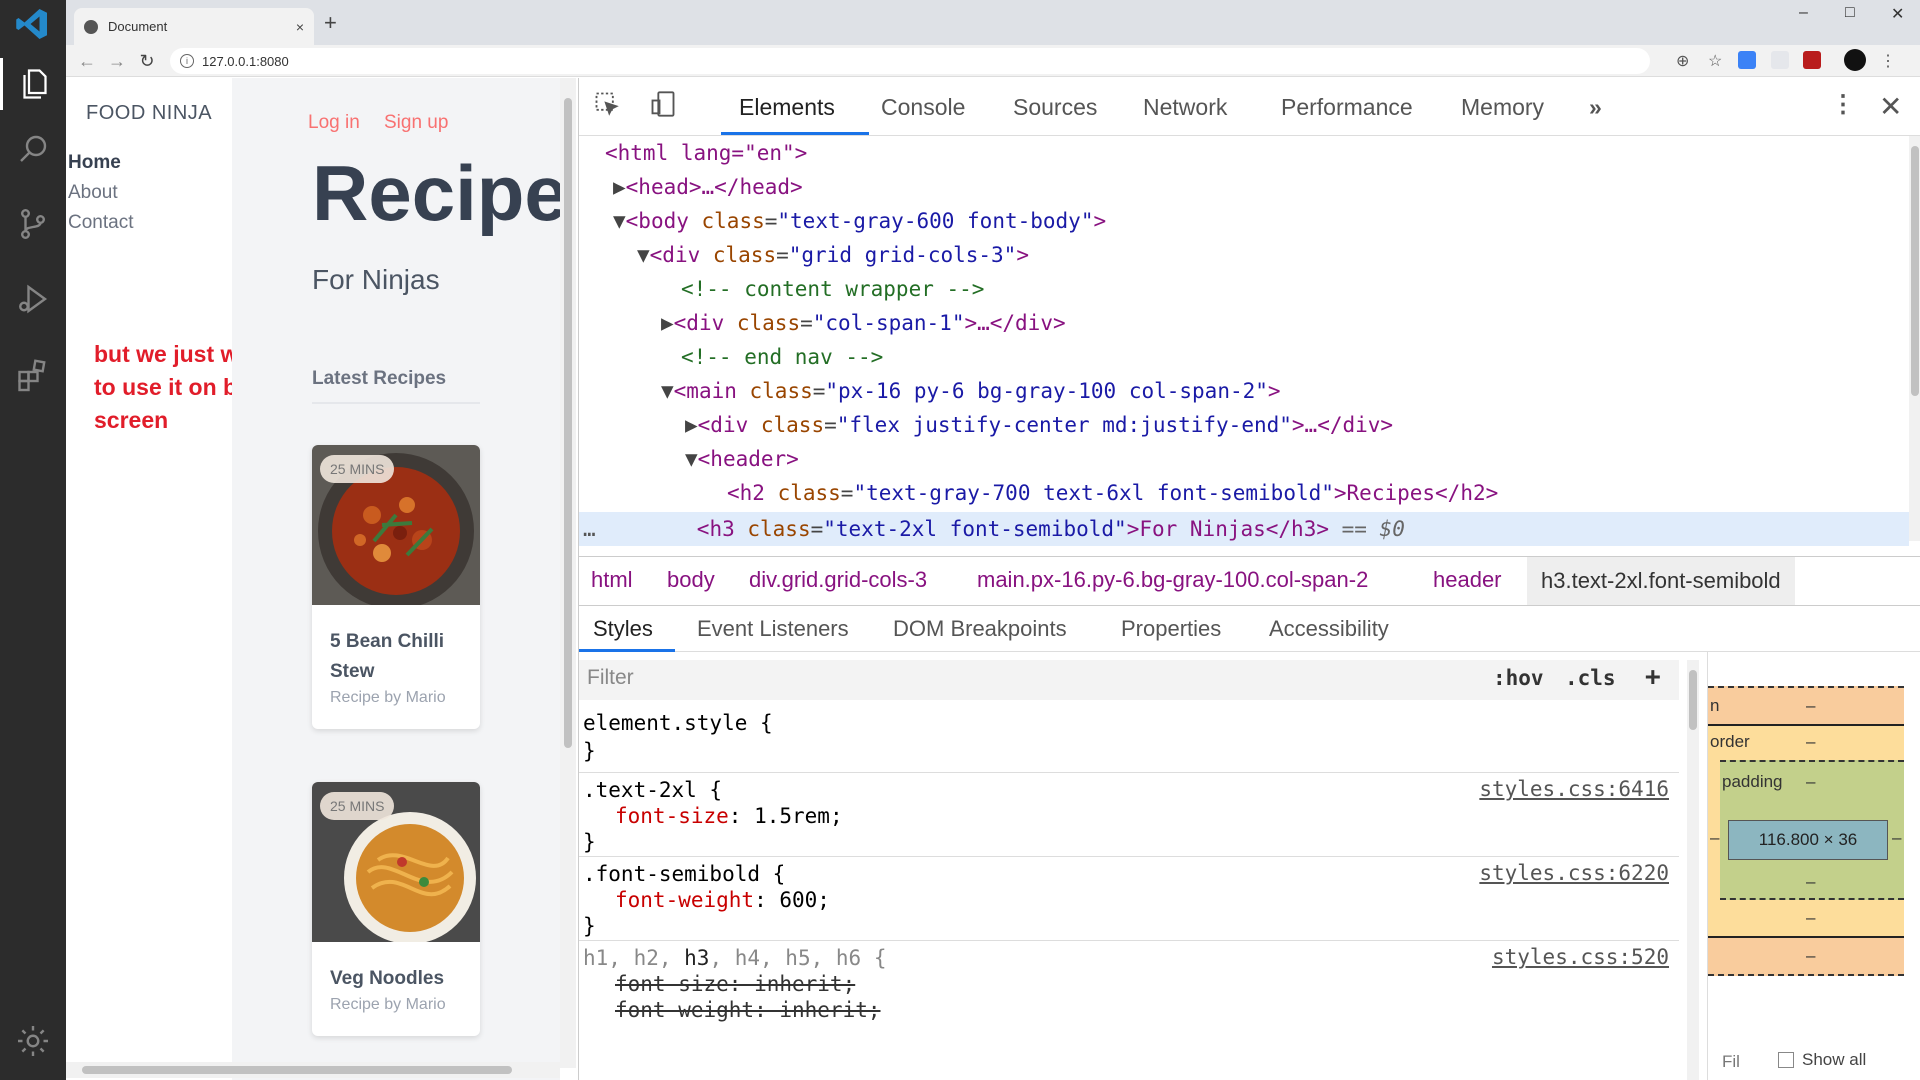  I want to click on profile-avatar, so click(1855, 60).